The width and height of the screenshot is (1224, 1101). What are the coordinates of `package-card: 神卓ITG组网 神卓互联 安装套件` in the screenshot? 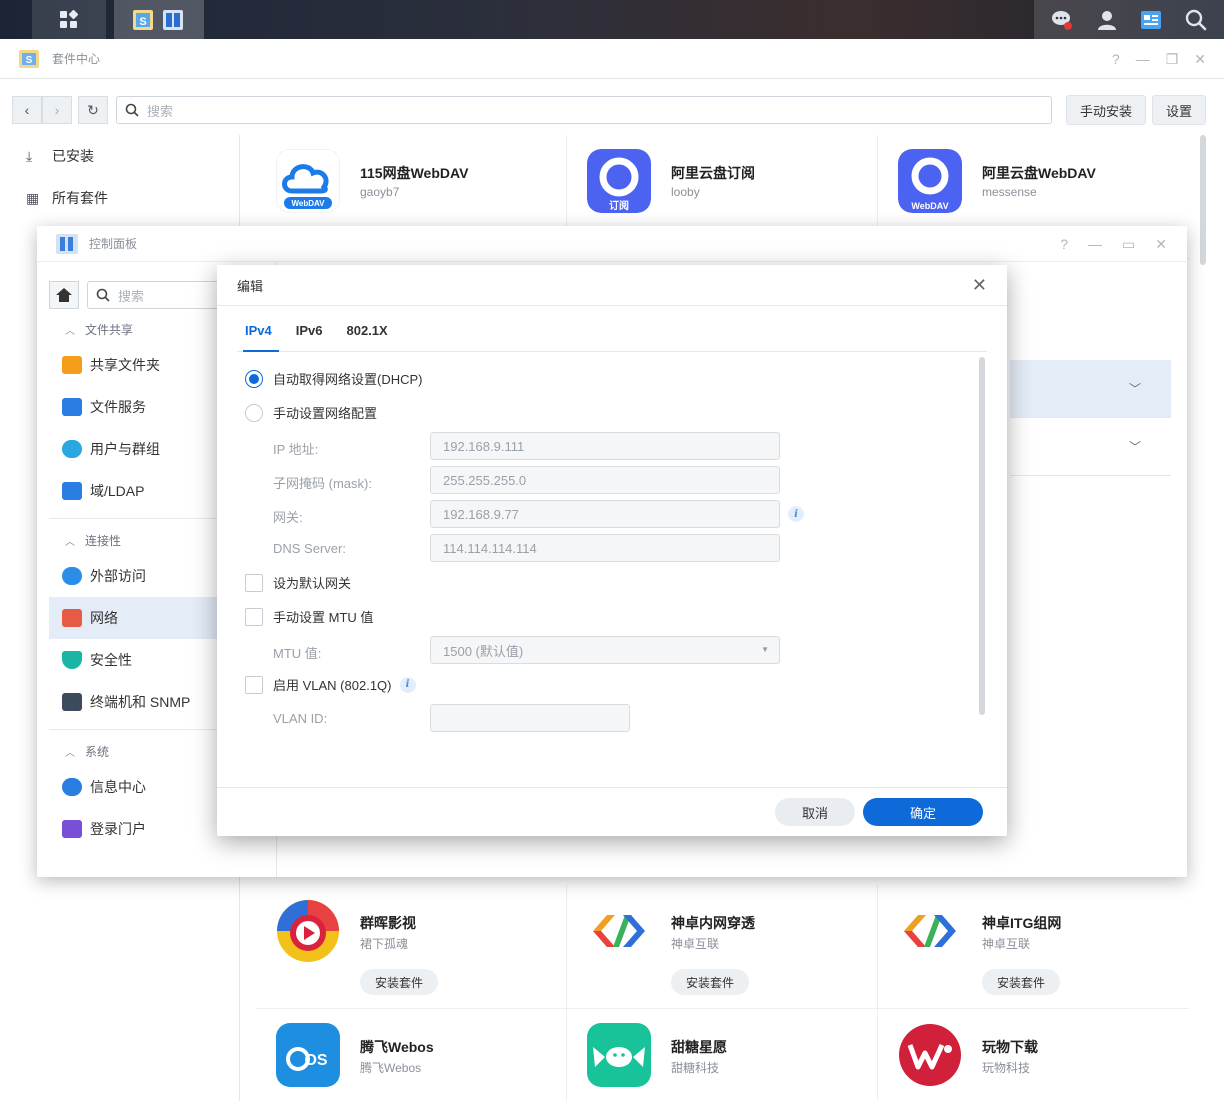 It's located at (1033, 947).